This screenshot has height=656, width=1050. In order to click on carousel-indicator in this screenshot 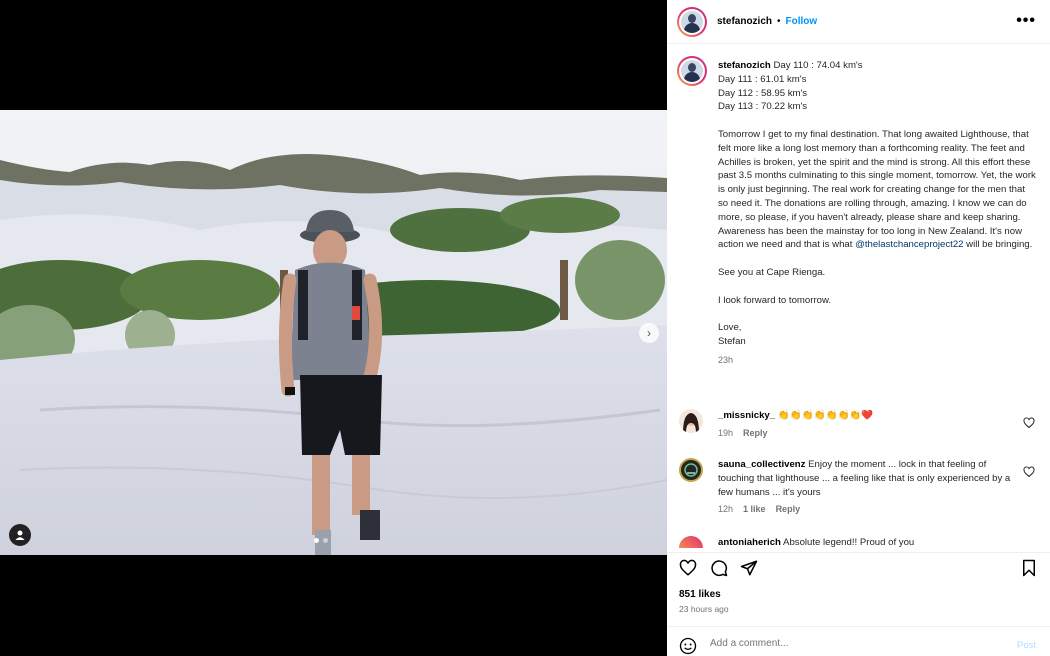, I will do `click(321, 540)`.